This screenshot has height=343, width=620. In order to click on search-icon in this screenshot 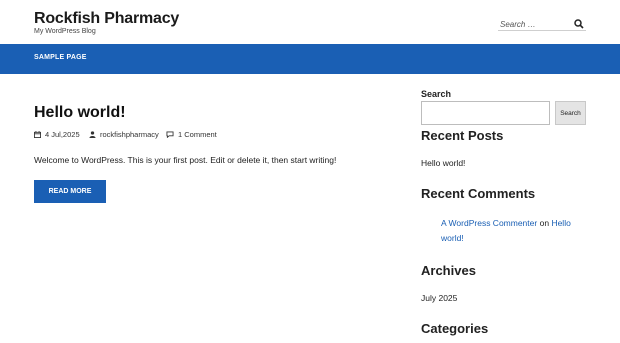, I will do `click(579, 24)`.